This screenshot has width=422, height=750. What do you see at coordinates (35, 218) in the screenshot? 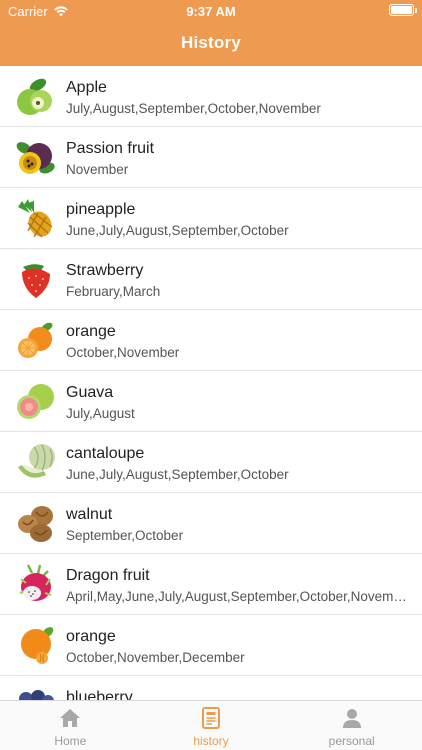
I see `pineapple-icon` at bounding box center [35, 218].